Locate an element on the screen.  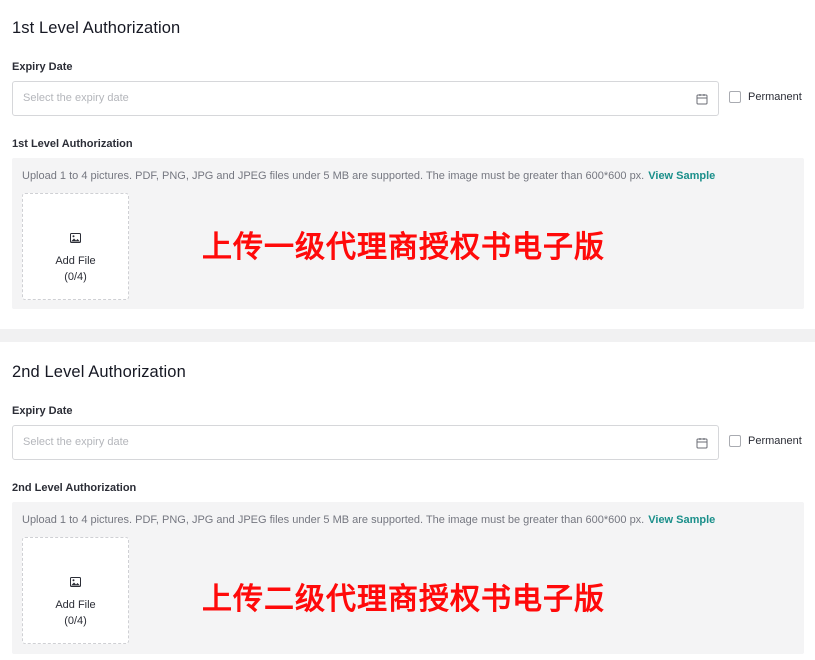
section-divider is located at coordinates (407, 335).